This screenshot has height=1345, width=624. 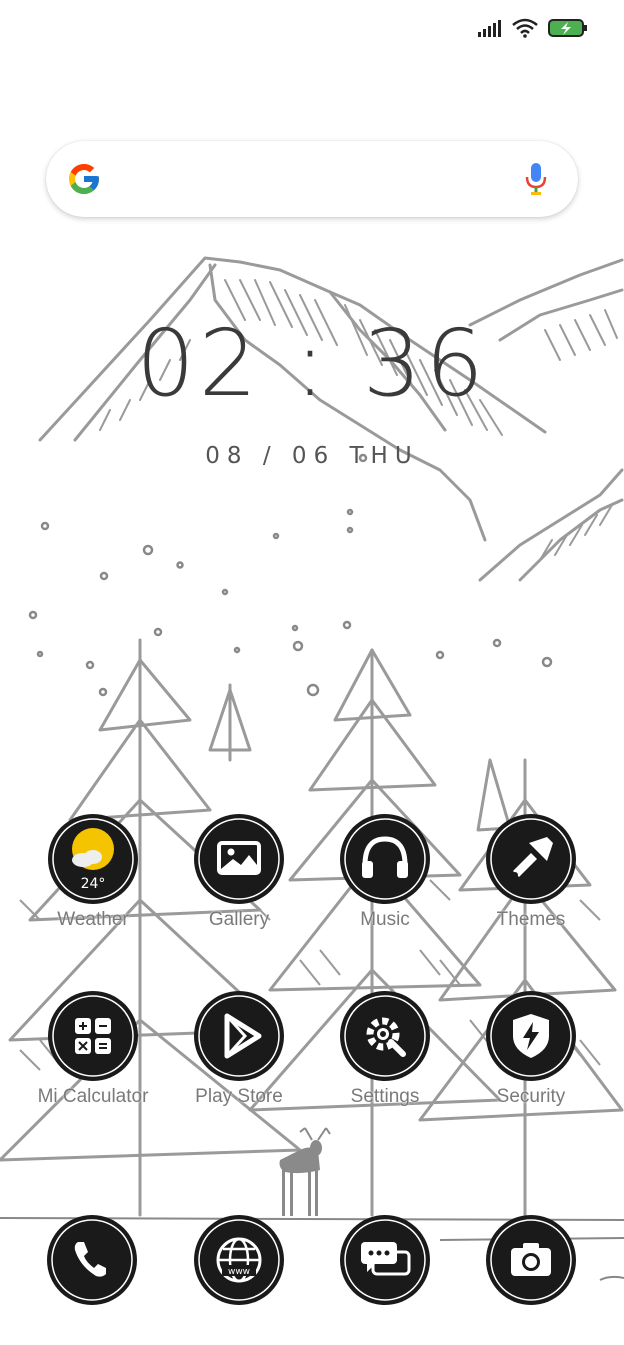 What do you see at coordinates (239, 919) in the screenshot?
I see `app-label: Gallery` at bounding box center [239, 919].